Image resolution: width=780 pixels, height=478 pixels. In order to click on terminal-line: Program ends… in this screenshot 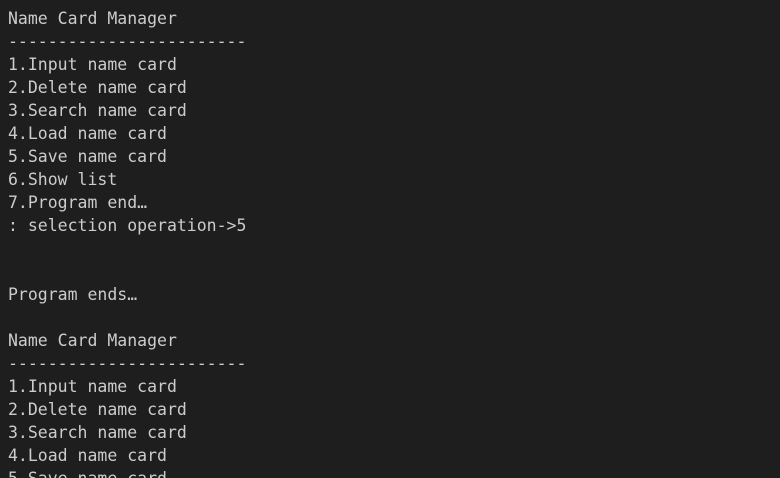, I will do `click(73, 294)`.